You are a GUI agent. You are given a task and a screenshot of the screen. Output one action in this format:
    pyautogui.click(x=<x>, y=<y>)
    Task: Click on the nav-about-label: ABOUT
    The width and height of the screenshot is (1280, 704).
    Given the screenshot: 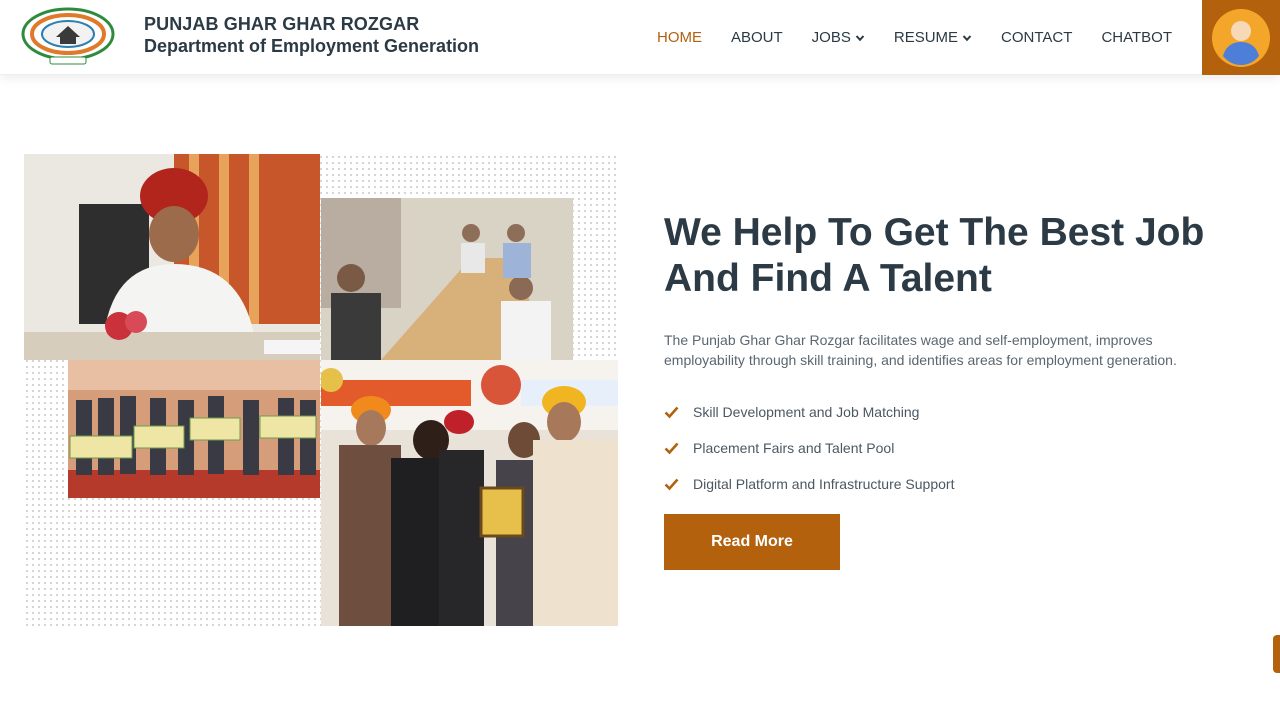 What is the action you would take?
    pyautogui.click(x=756, y=37)
    